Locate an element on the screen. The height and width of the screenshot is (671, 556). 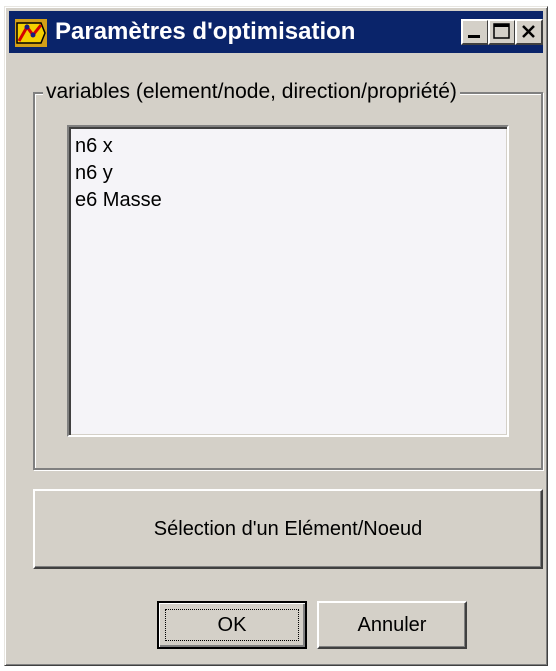
title-bar: Paramètres d'optimisation is located at coordinates (276, 32).